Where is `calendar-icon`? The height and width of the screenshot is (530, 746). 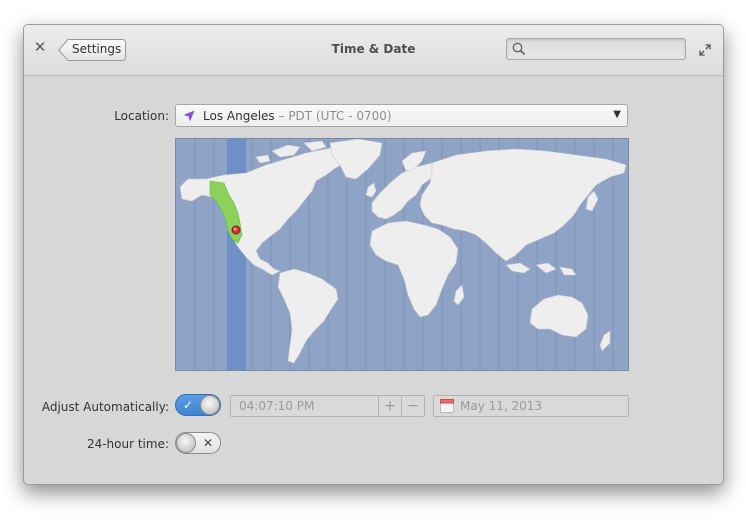
calendar-icon is located at coordinates (447, 406).